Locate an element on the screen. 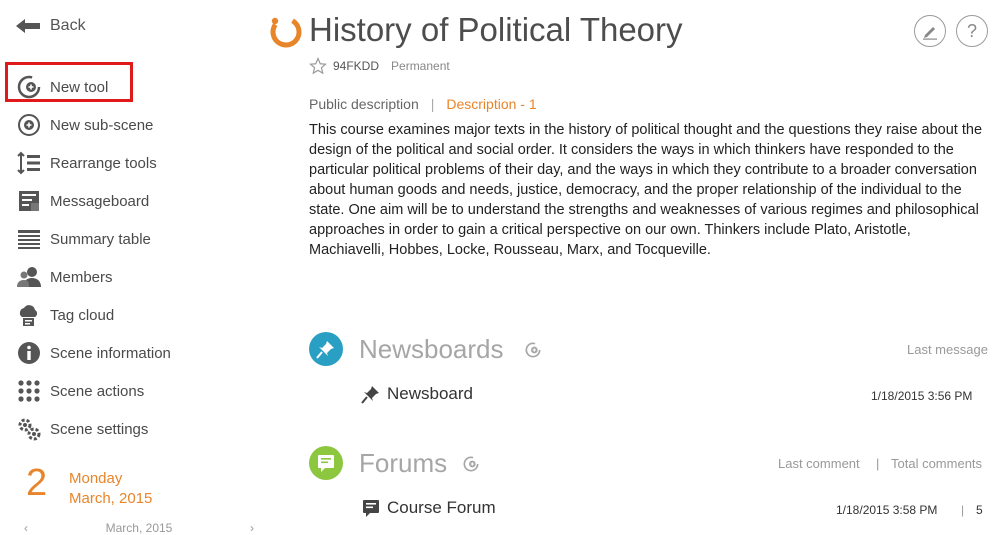 This screenshot has width=1001, height=535. sidebar-item-rearrange-tools: Rearrange tools is located at coordinates (86, 163).